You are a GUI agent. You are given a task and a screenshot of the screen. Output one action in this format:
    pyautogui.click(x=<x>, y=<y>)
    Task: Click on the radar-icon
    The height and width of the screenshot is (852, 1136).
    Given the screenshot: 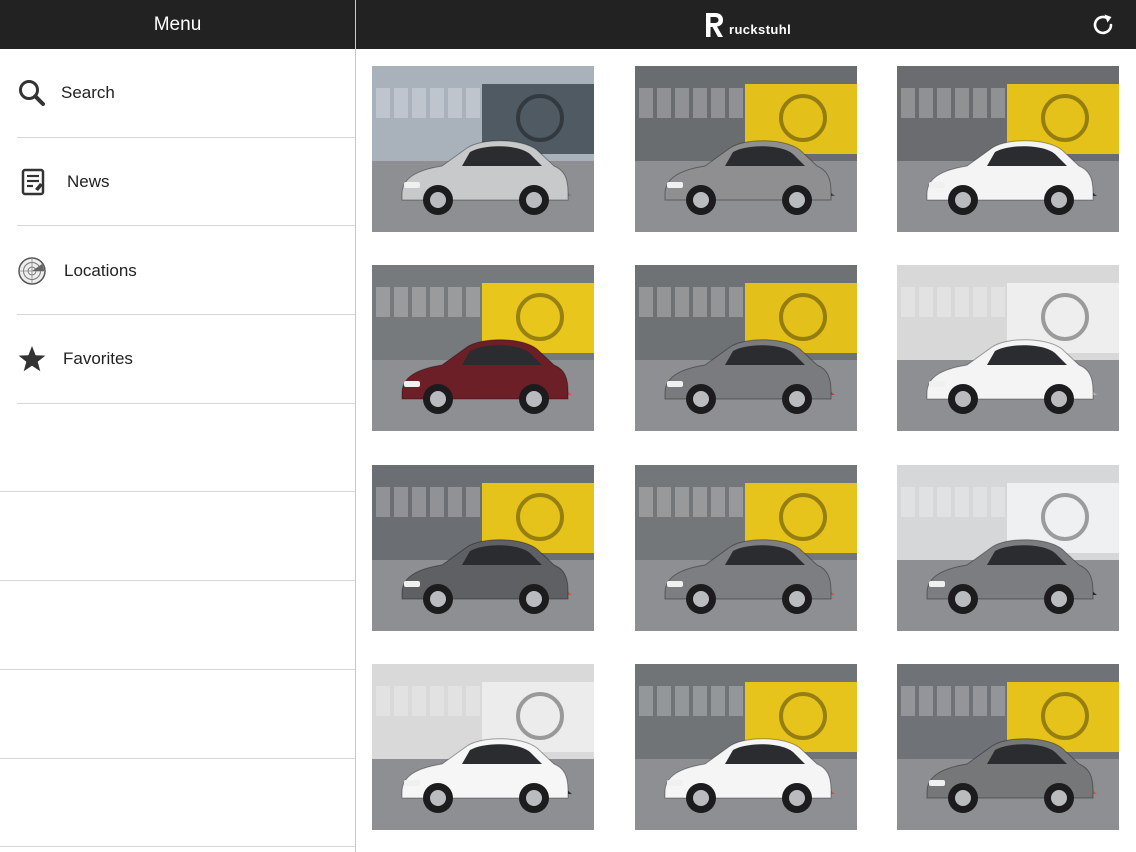 What is the action you would take?
    pyautogui.click(x=32, y=271)
    